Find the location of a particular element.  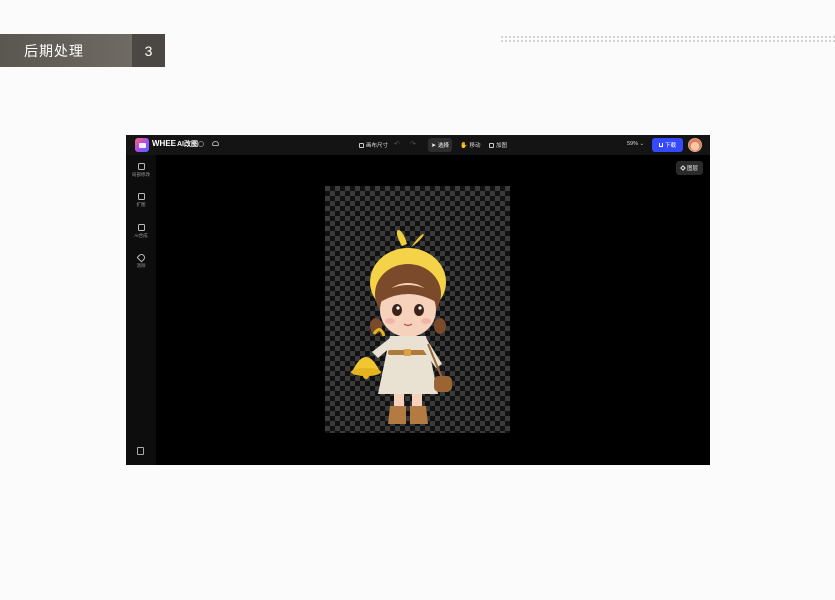

edit-icon is located at coordinates (141, 166).